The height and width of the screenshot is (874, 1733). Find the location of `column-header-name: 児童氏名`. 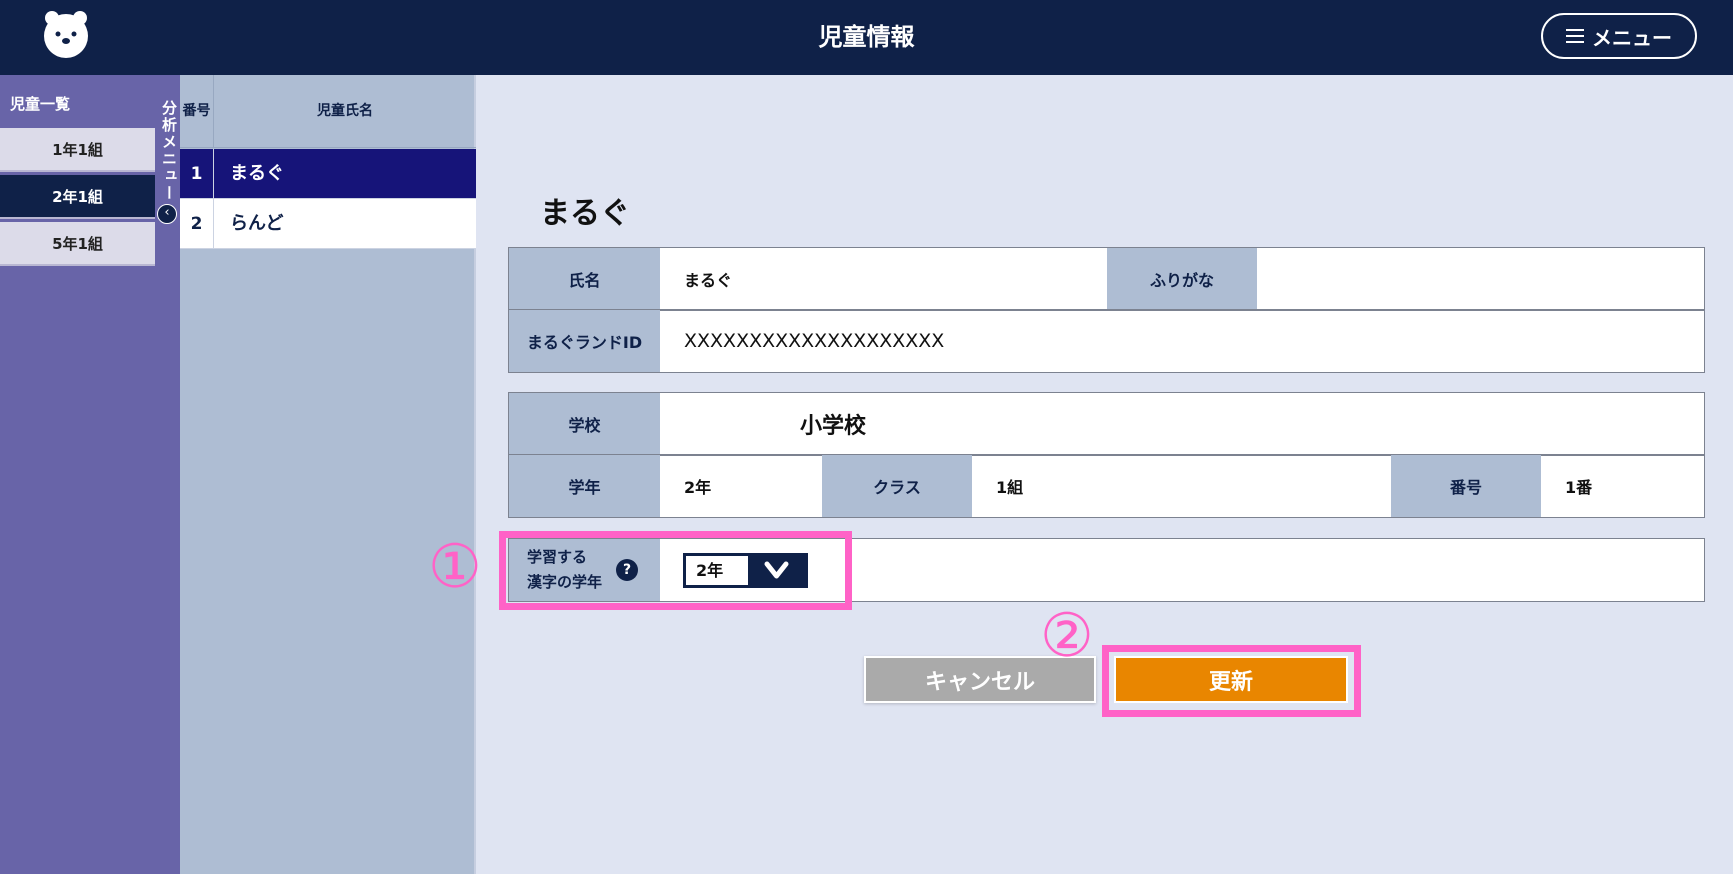

column-header-name: 児童氏名 is located at coordinates (345, 111).